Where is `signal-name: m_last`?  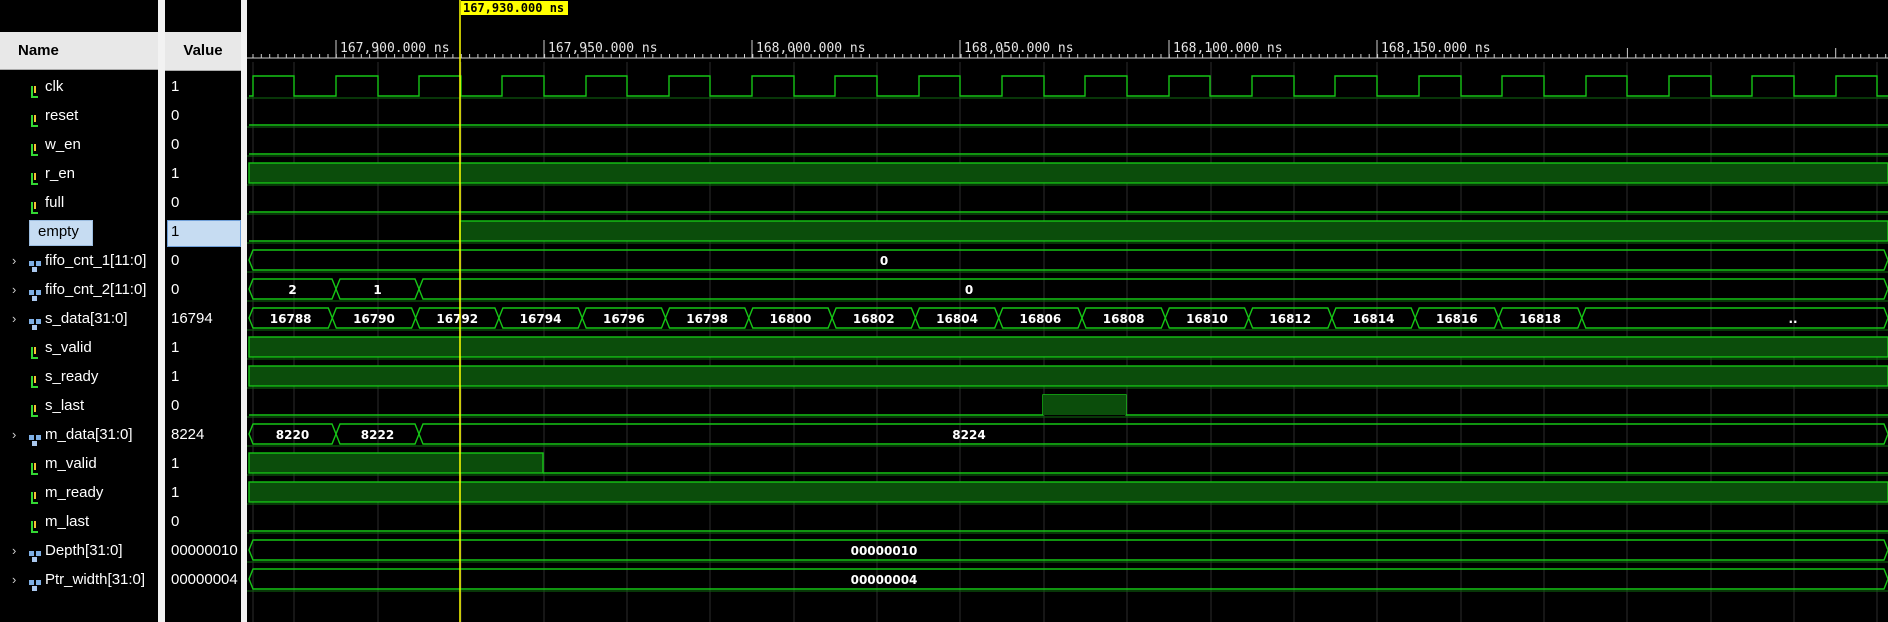
signal-name: m_last is located at coordinates (67, 521).